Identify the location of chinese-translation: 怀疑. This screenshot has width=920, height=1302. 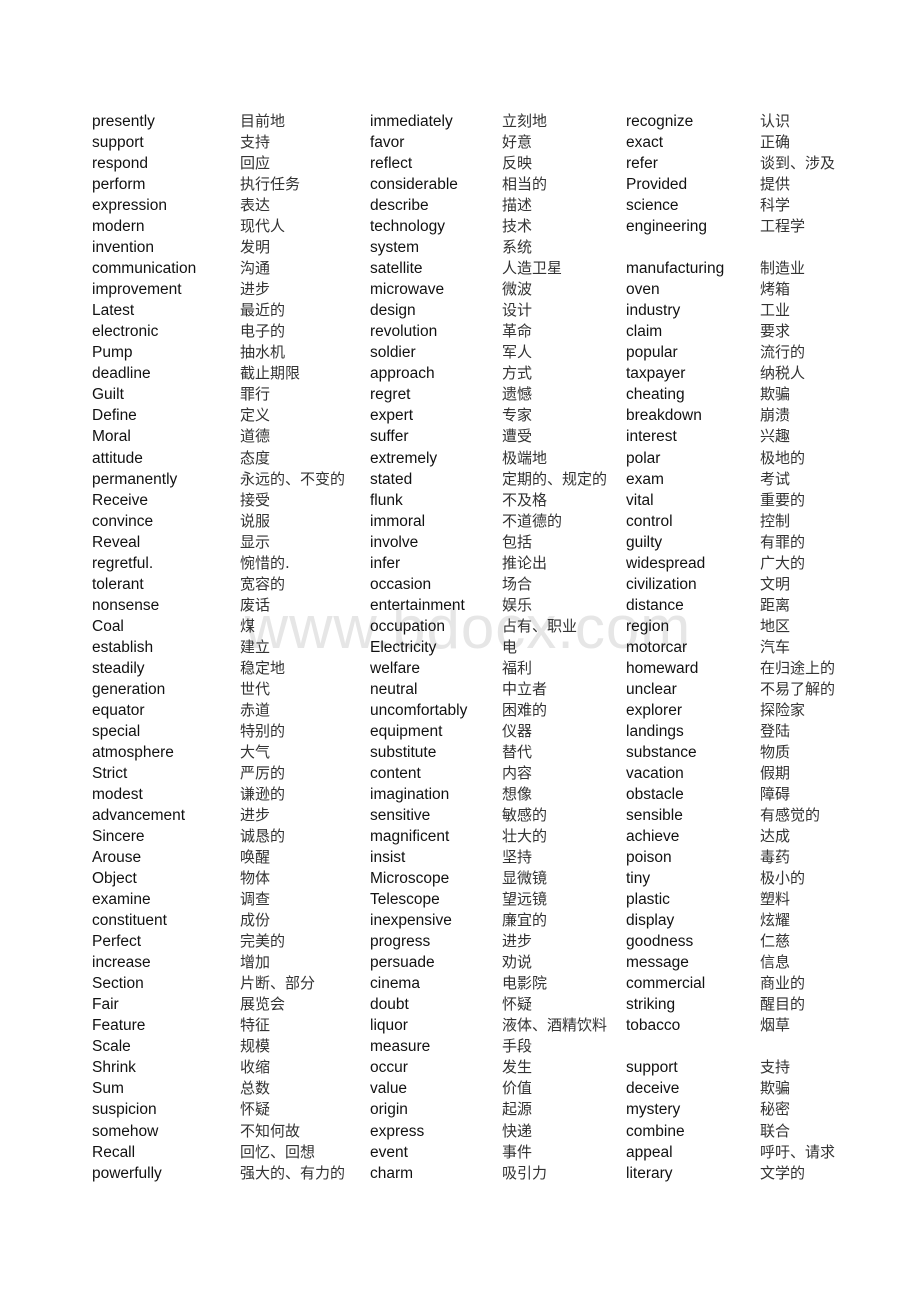
(255, 1109).